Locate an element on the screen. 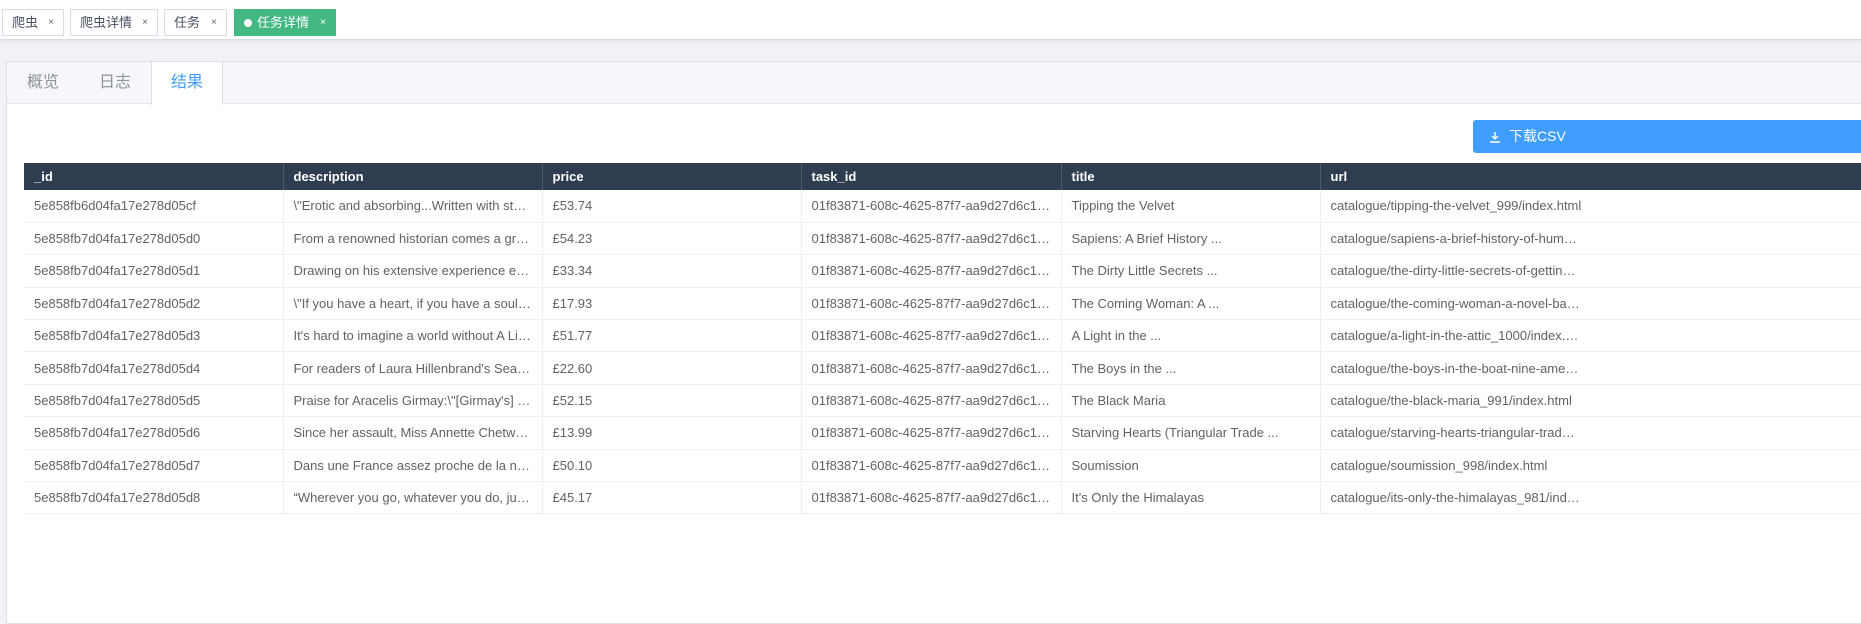 This screenshot has height=624, width=1861. cell-id: 5e858fb7d04fa17e278d05d8 is located at coordinates (154, 498).